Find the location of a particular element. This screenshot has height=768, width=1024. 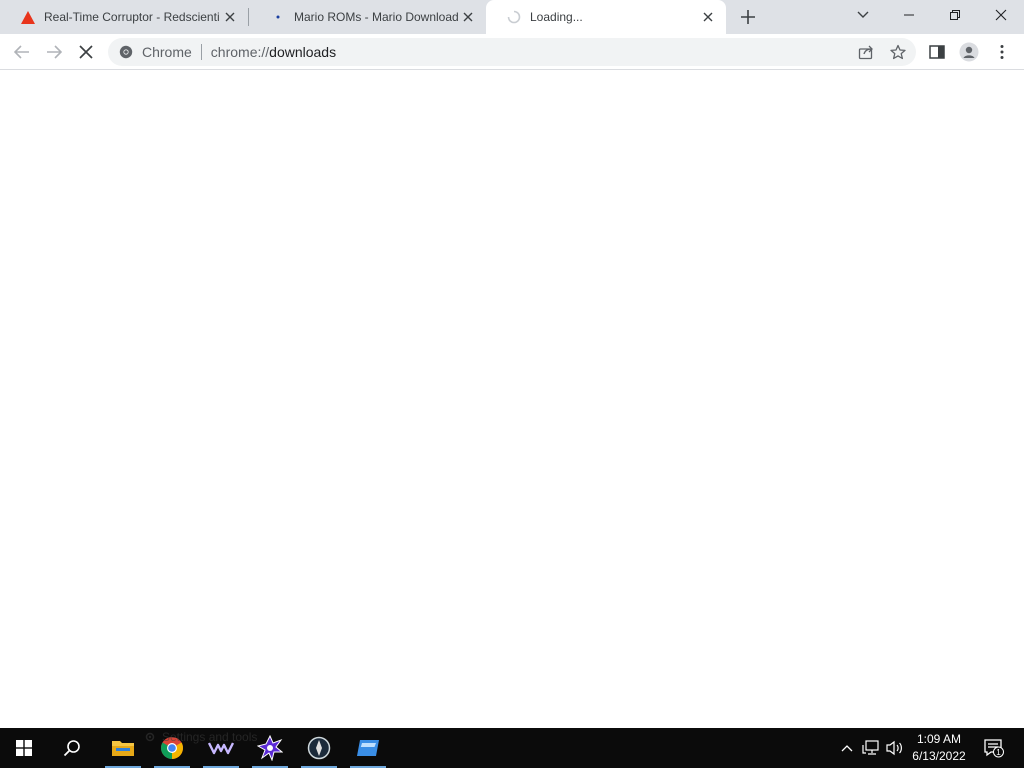

plus-icon is located at coordinates (748, 17).